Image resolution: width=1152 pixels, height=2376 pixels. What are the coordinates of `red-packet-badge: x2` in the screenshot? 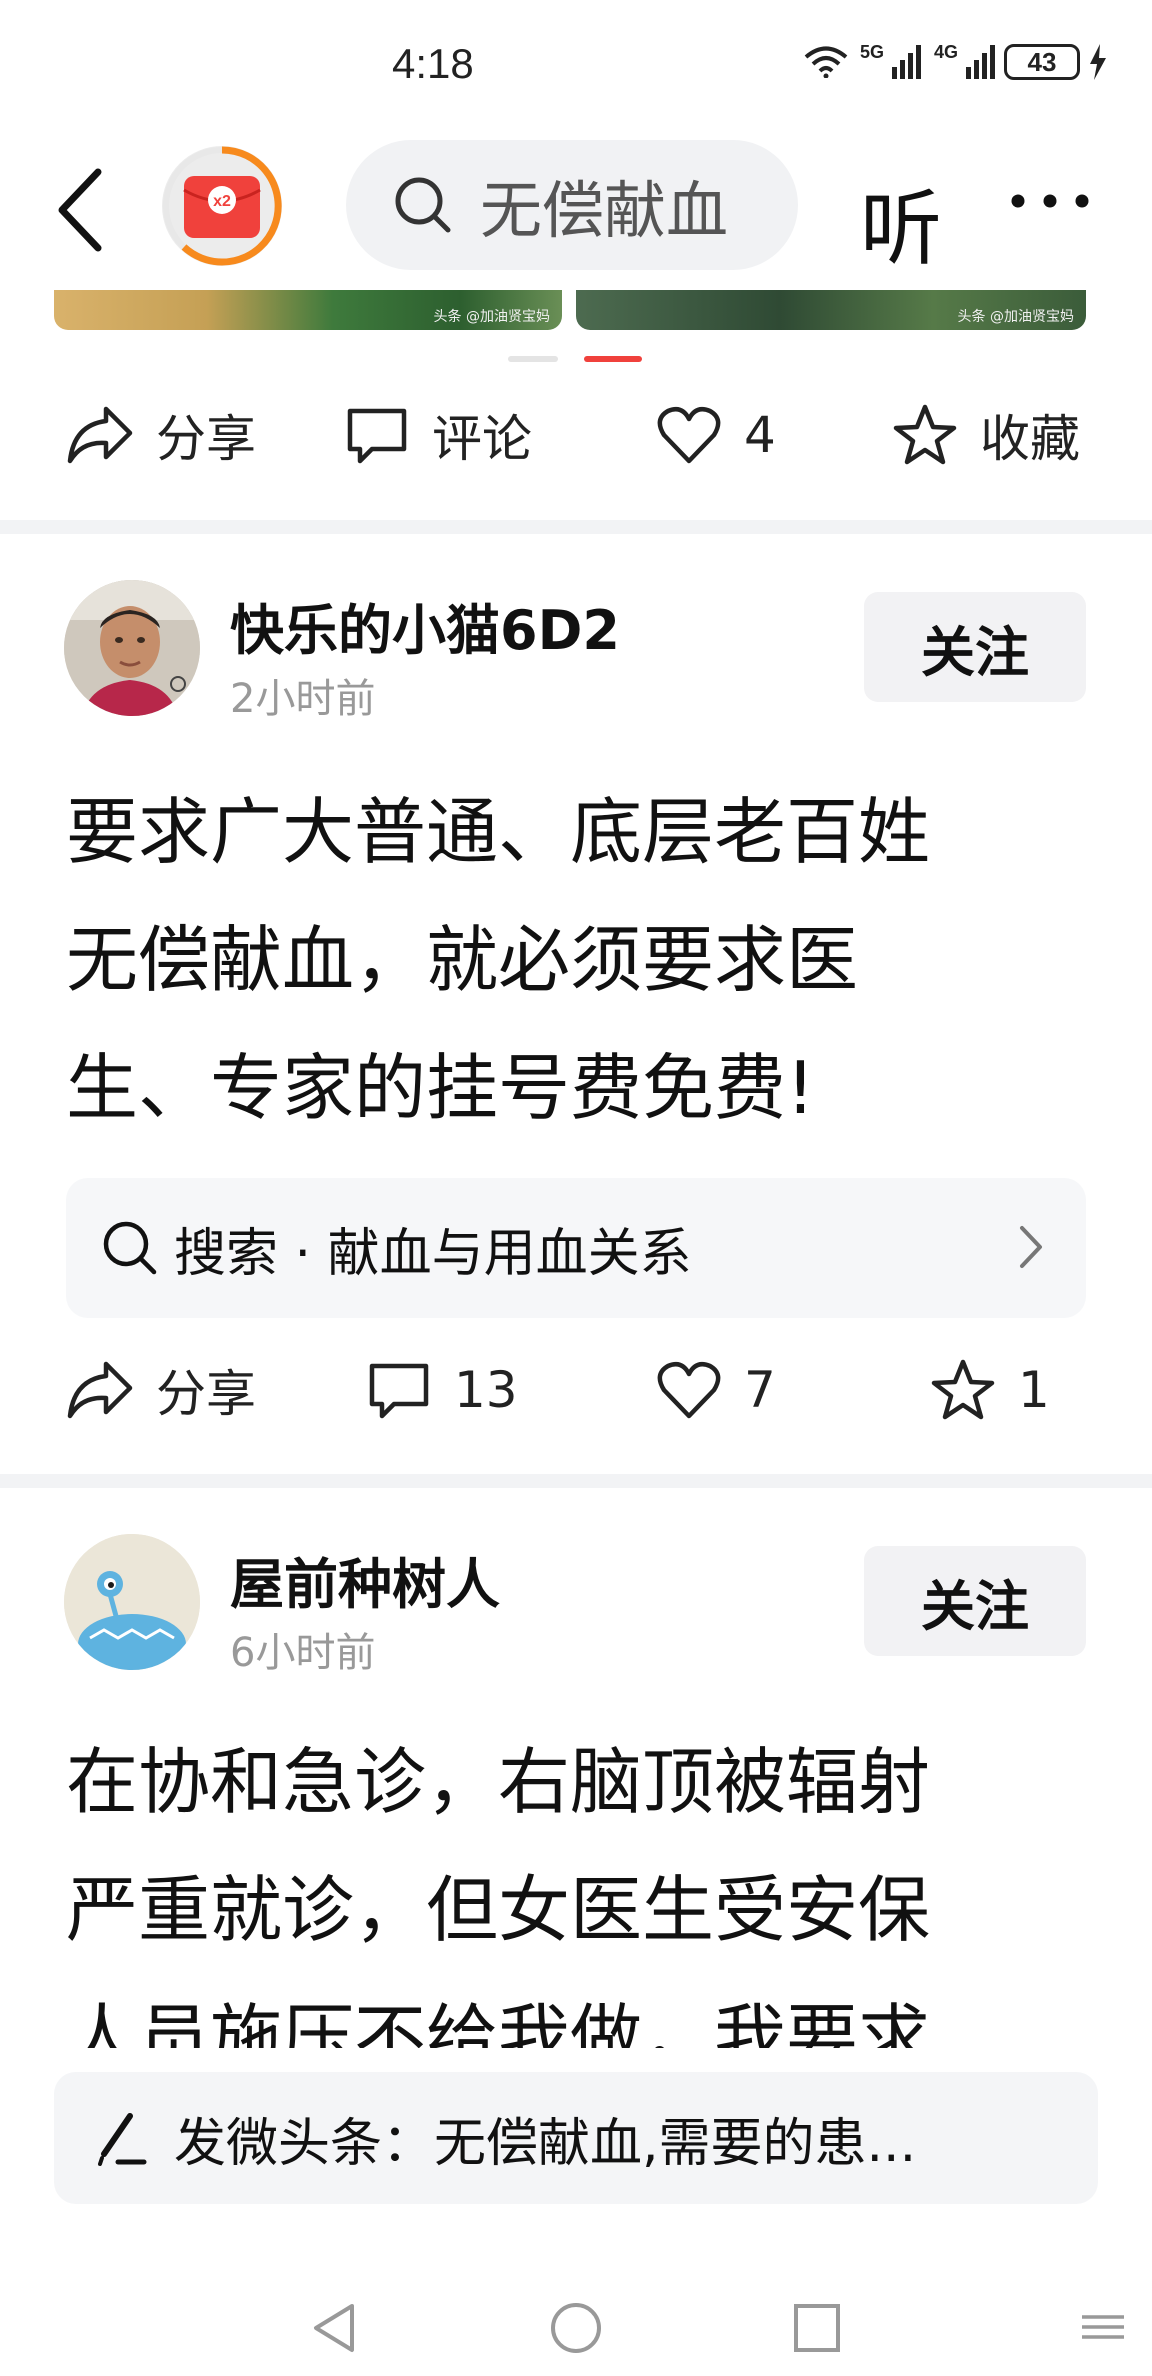 It's located at (222, 201).